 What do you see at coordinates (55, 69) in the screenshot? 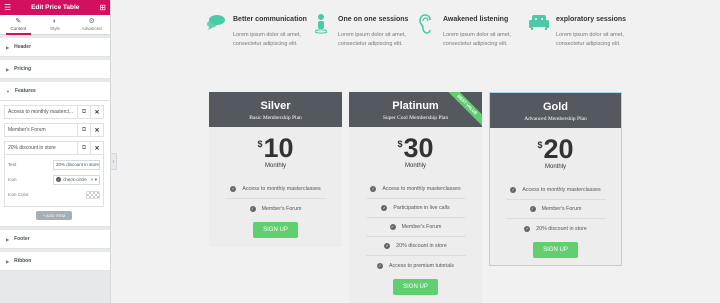
I see `section-pricing: ▶ Pricing` at bounding box center [55, 69].